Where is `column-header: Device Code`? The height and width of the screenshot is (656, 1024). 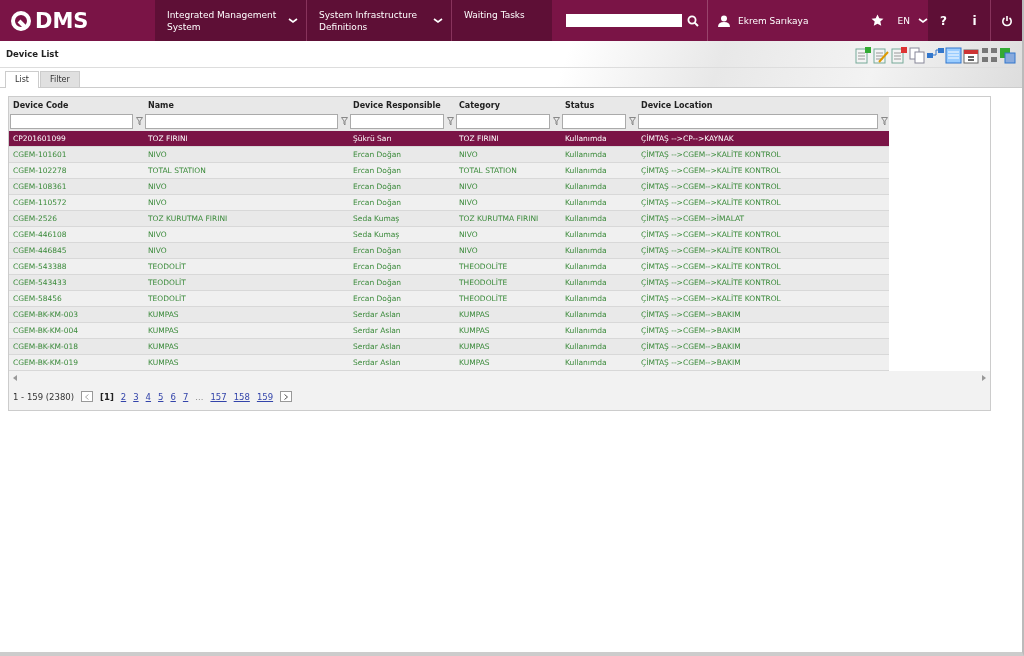 column-header: Device Code is located at coordinates (76, 105).